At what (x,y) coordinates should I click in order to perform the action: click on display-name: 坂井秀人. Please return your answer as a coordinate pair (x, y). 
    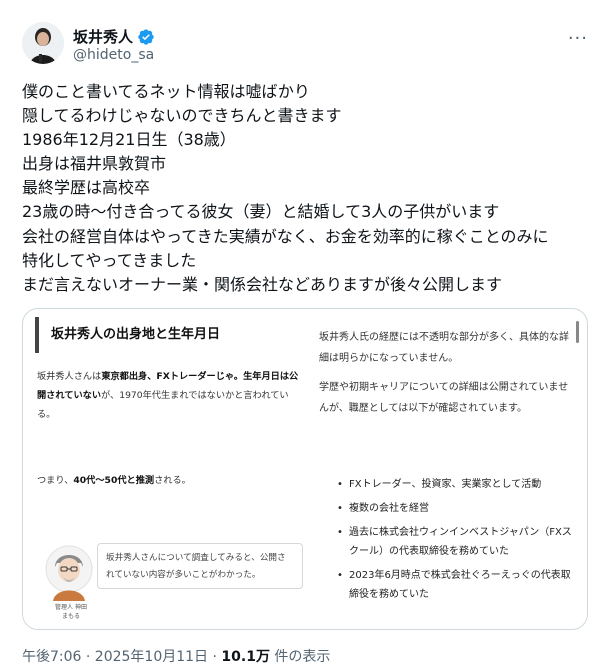
    Looking at the image, I should click on (103, 36).